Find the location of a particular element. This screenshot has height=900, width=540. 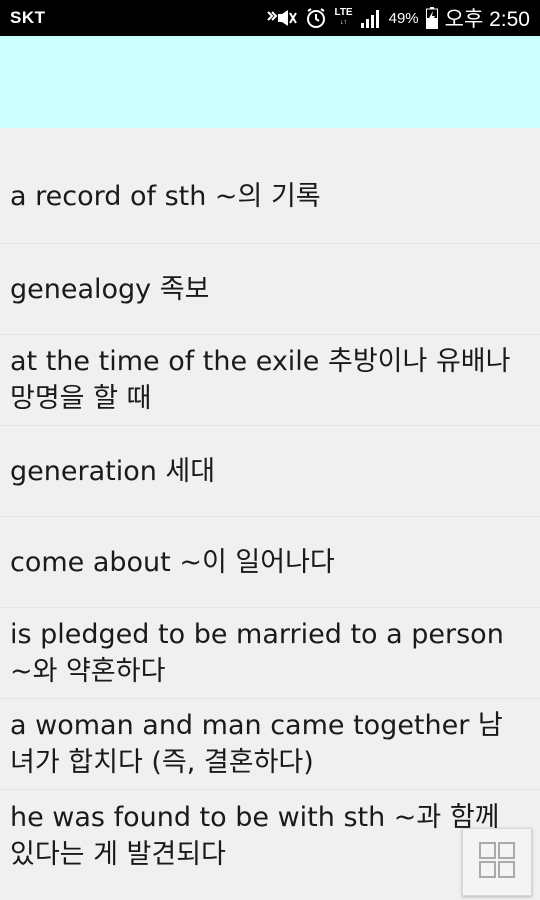

list-item: a record of sth ~의 기록 is located at coordinates (270, 186).